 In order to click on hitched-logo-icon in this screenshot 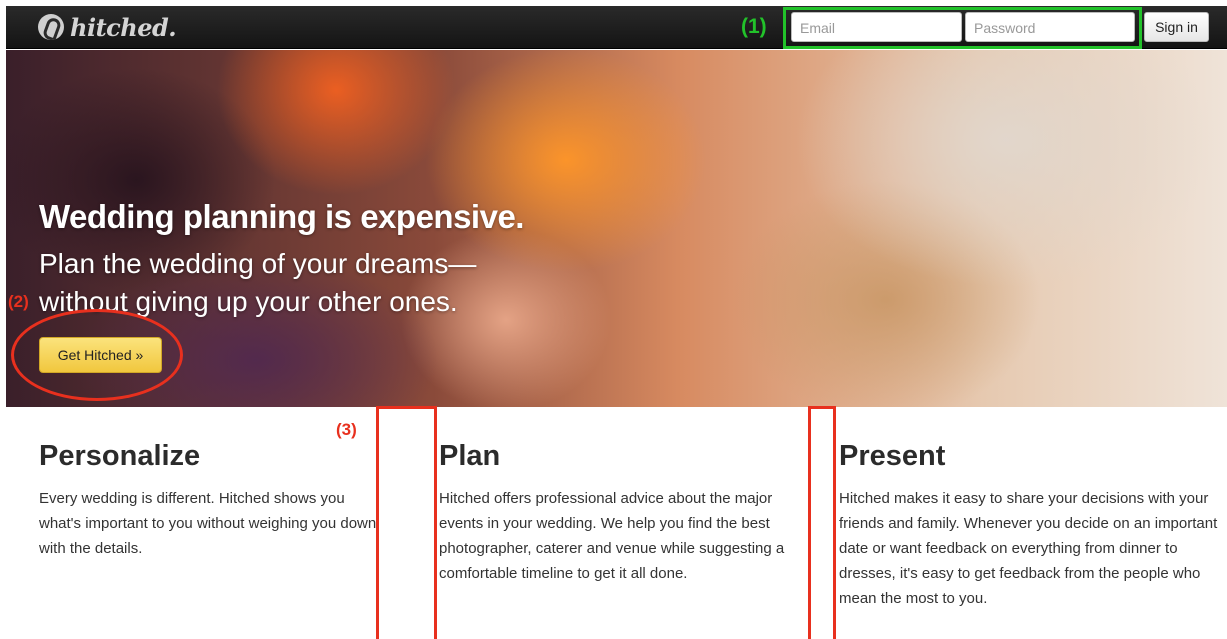, I will do `click(51, 27)`.